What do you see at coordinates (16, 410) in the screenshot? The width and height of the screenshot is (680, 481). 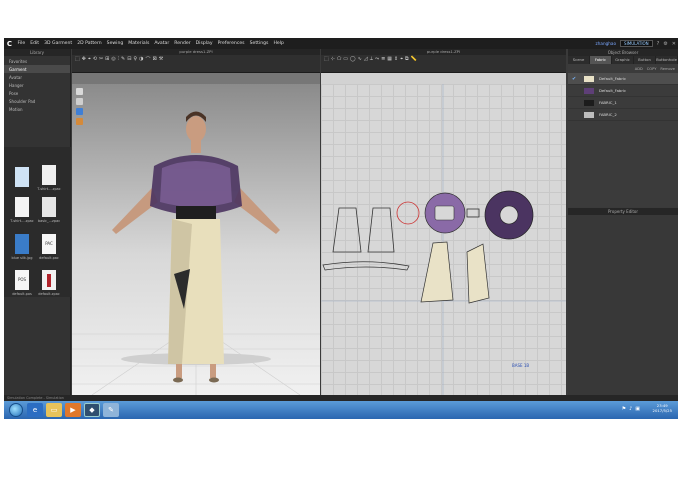 I see `start-button` at bounding box center [16, 410].